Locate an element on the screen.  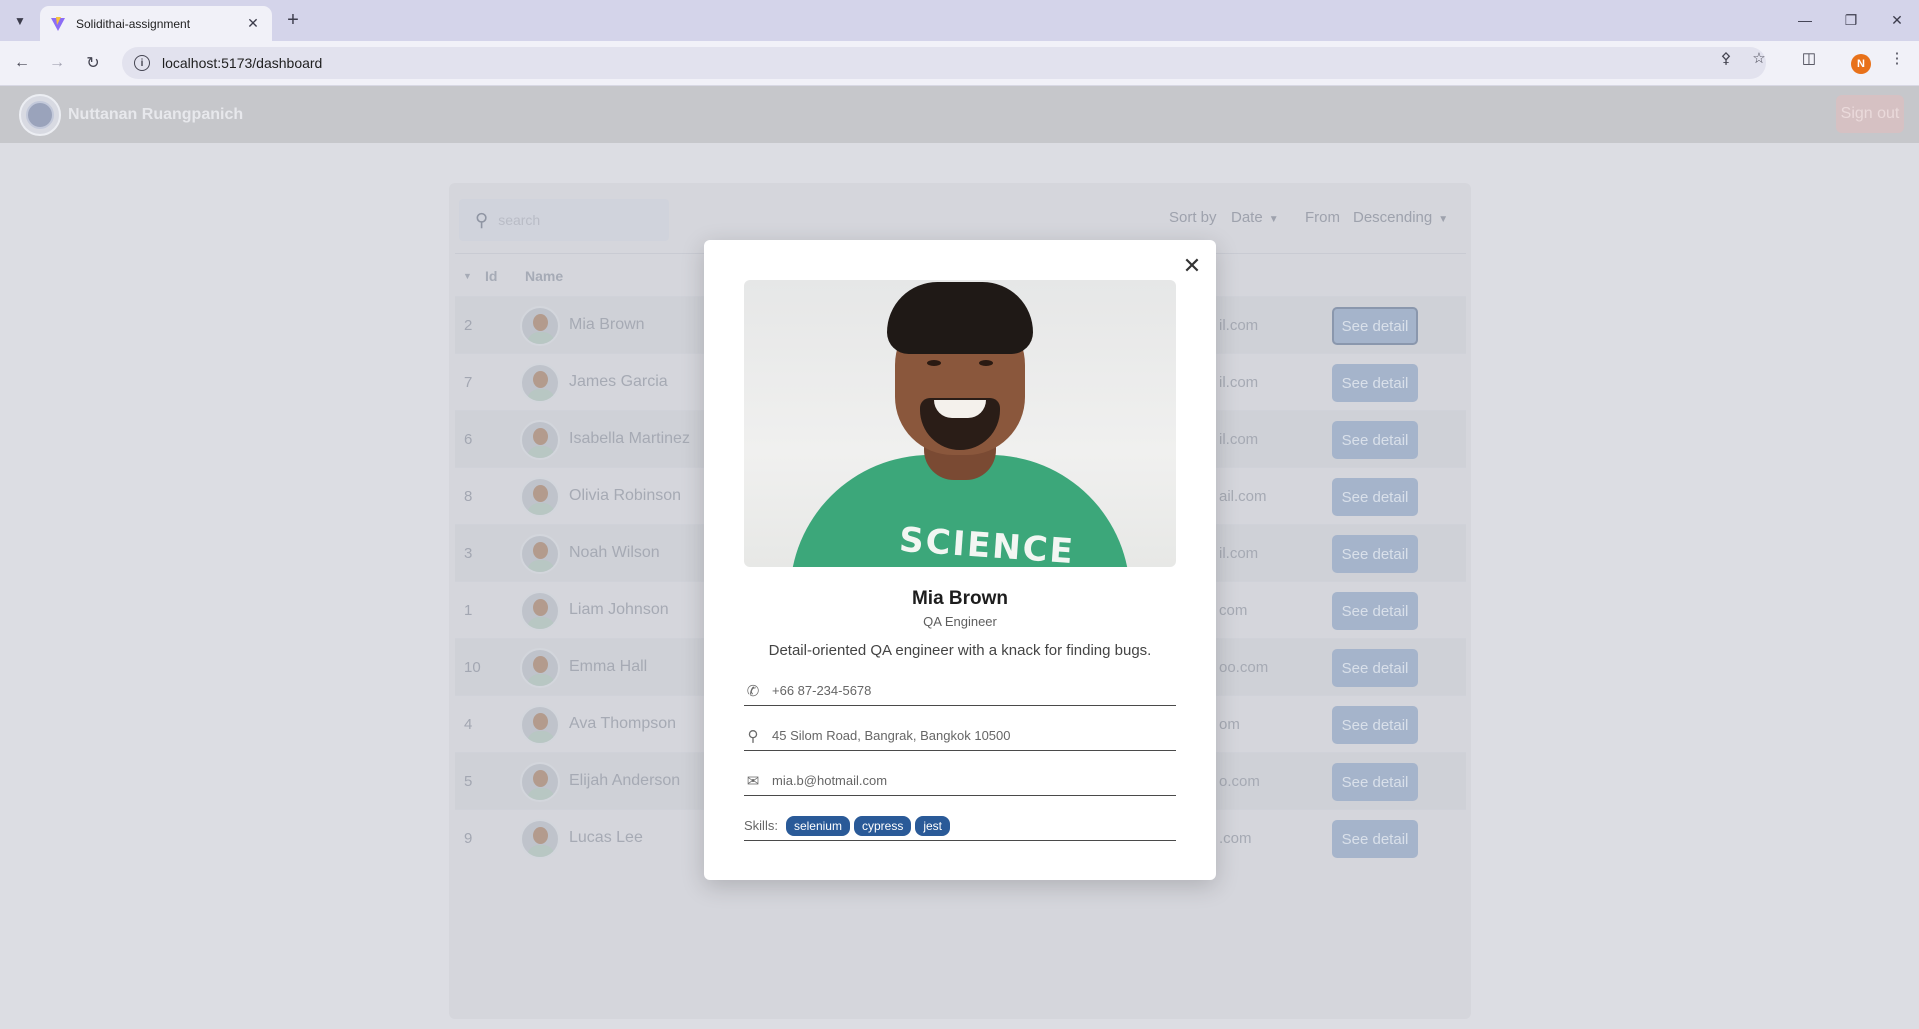
restore-icon: ❐ is located at coordinates (1851, 20).